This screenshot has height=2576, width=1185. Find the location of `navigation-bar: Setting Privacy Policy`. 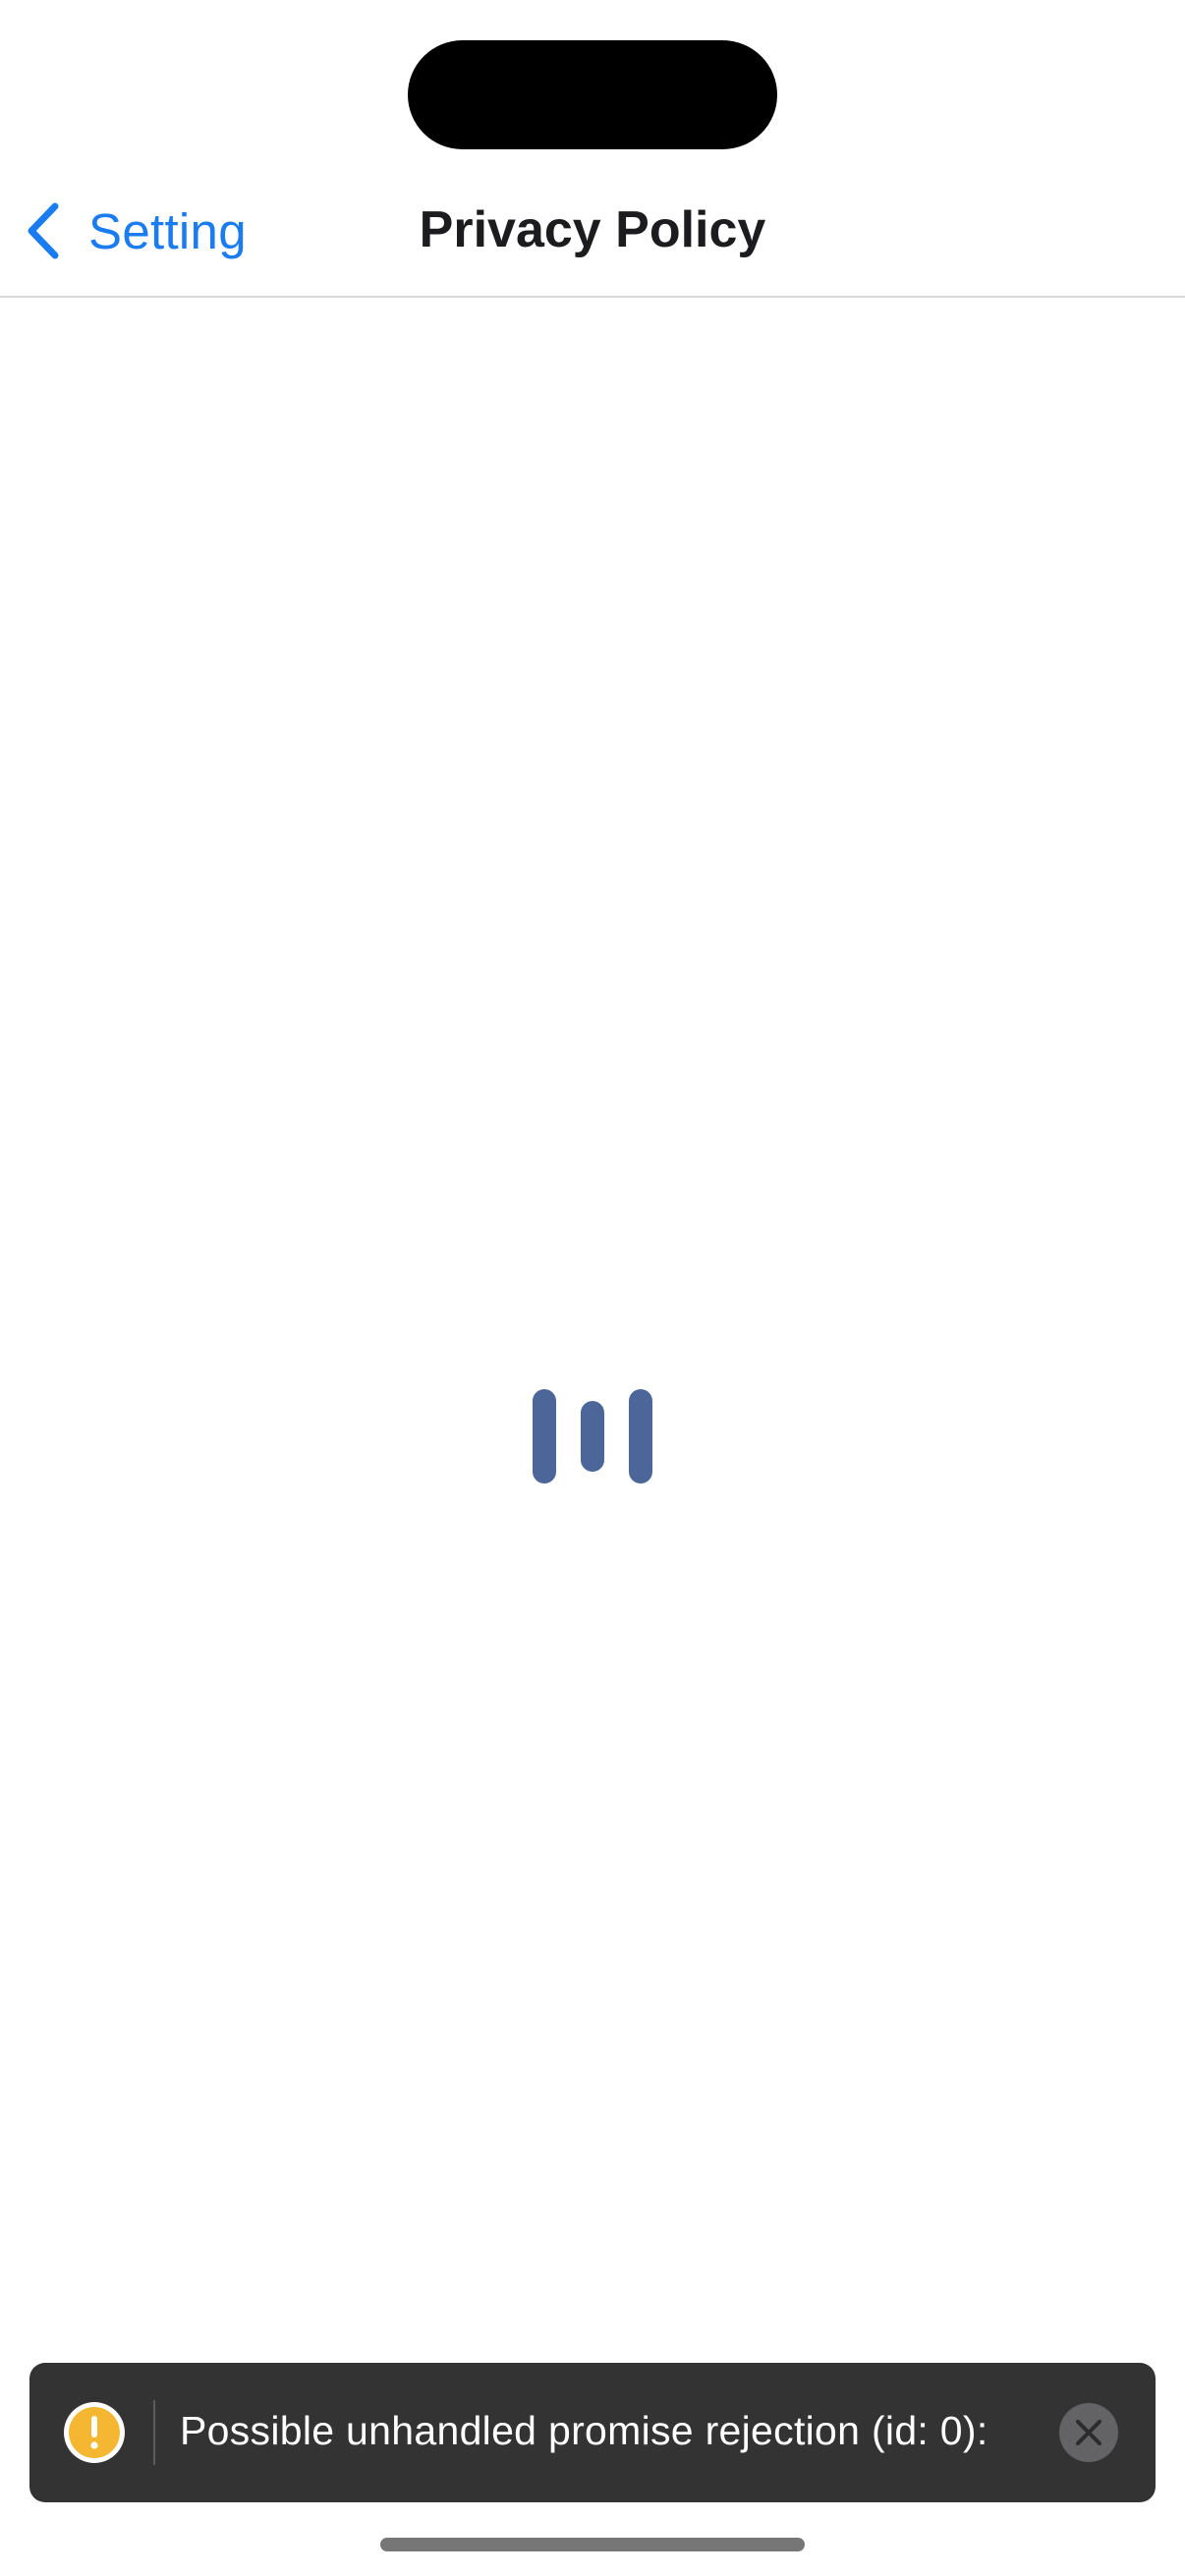

navigation-bar: Setting Privacy Policy is located at coordinates (592, 232).